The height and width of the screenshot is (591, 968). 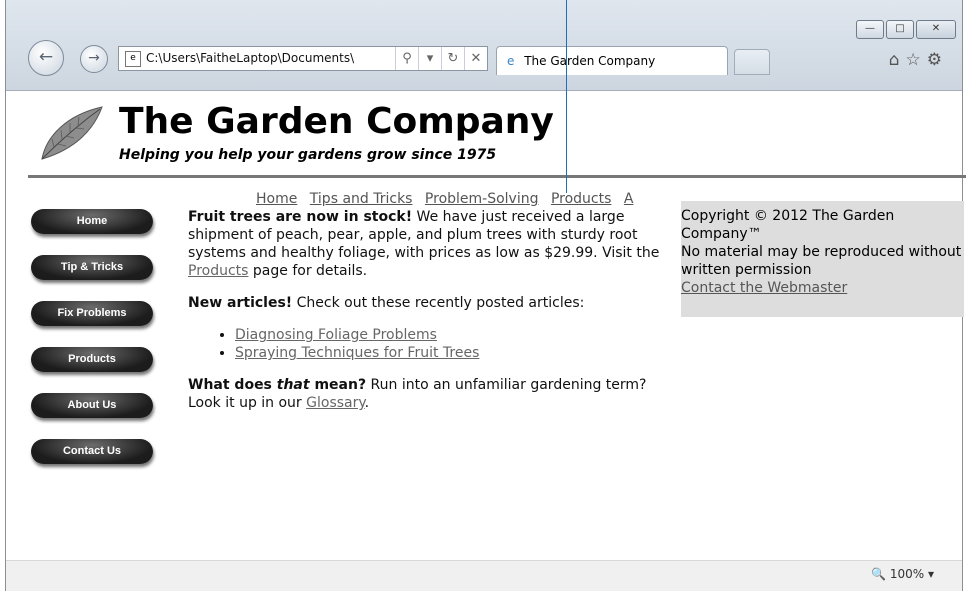 What do you see at coordinates (338, 385) in the screenshot?
I see `glossary-heading-b: mean?` at bounding box center [338, 385].